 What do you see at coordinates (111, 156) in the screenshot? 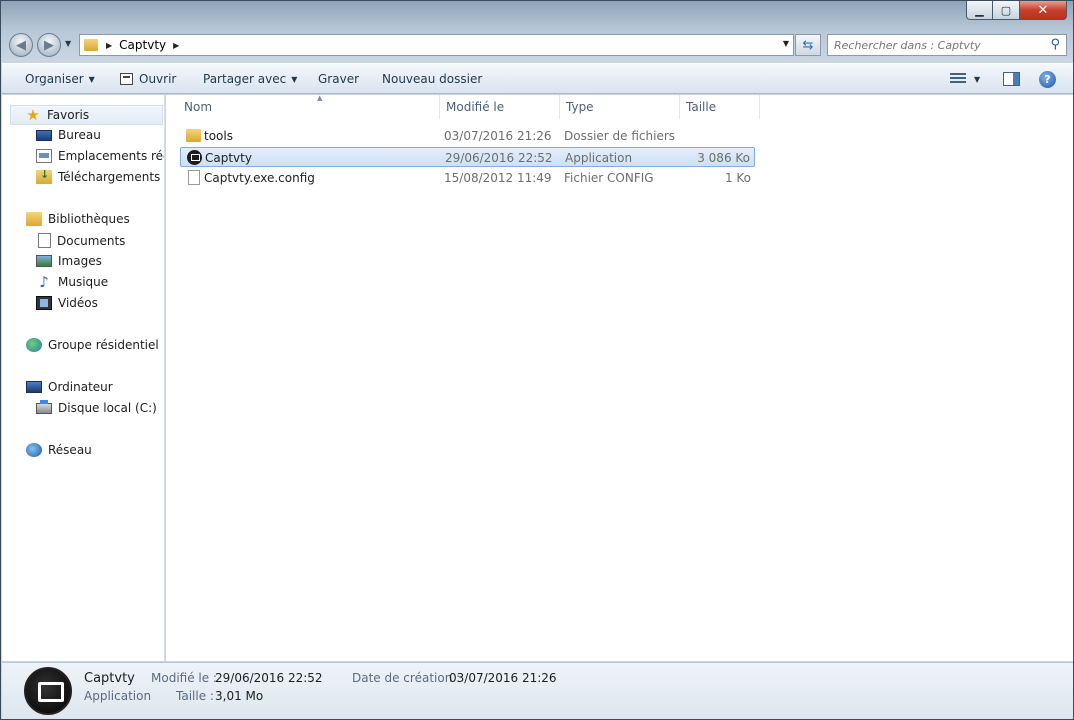
I see `nav-recent-places-label: Emplacements récer` at bounding box center [111, 156].